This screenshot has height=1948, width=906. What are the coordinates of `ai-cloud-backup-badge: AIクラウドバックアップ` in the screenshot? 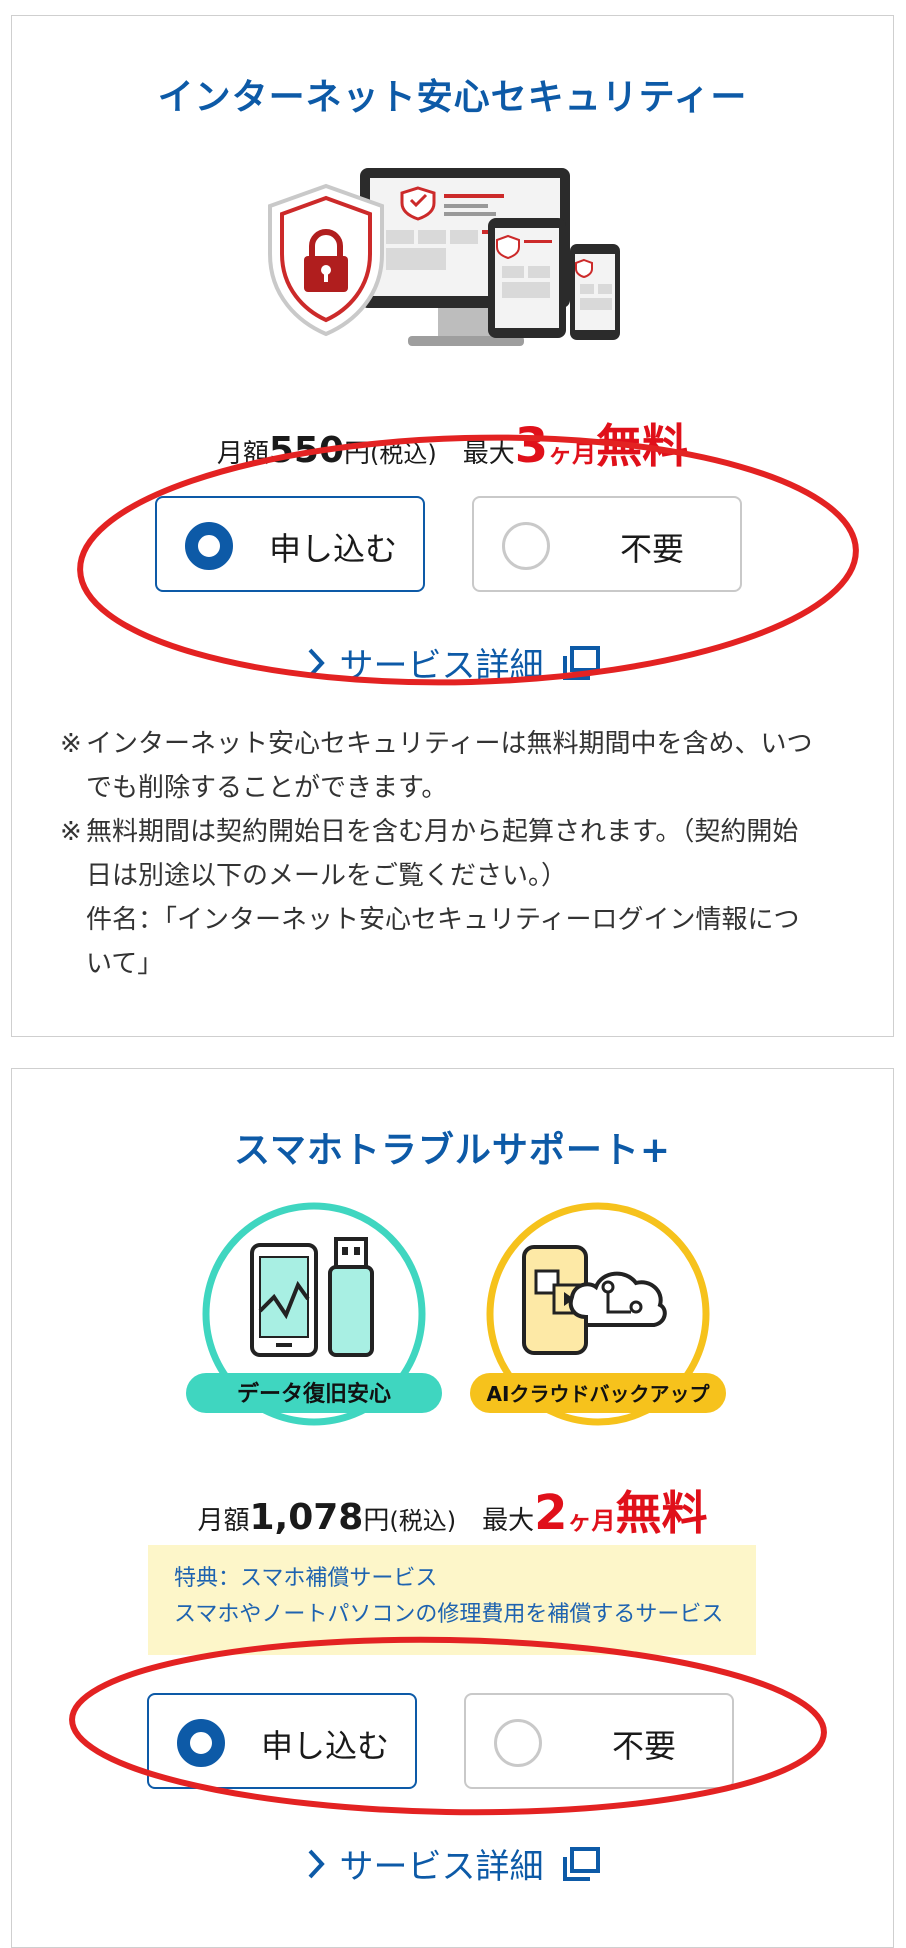 It's located at (598, 1314).